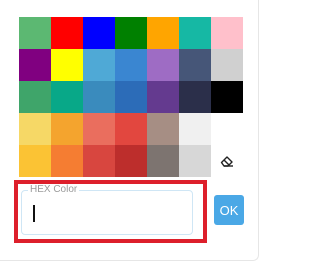  What do you see at coordinates (227, 129) in the screenshot?
I see `empty-cell` at bounding box center [227, 129].